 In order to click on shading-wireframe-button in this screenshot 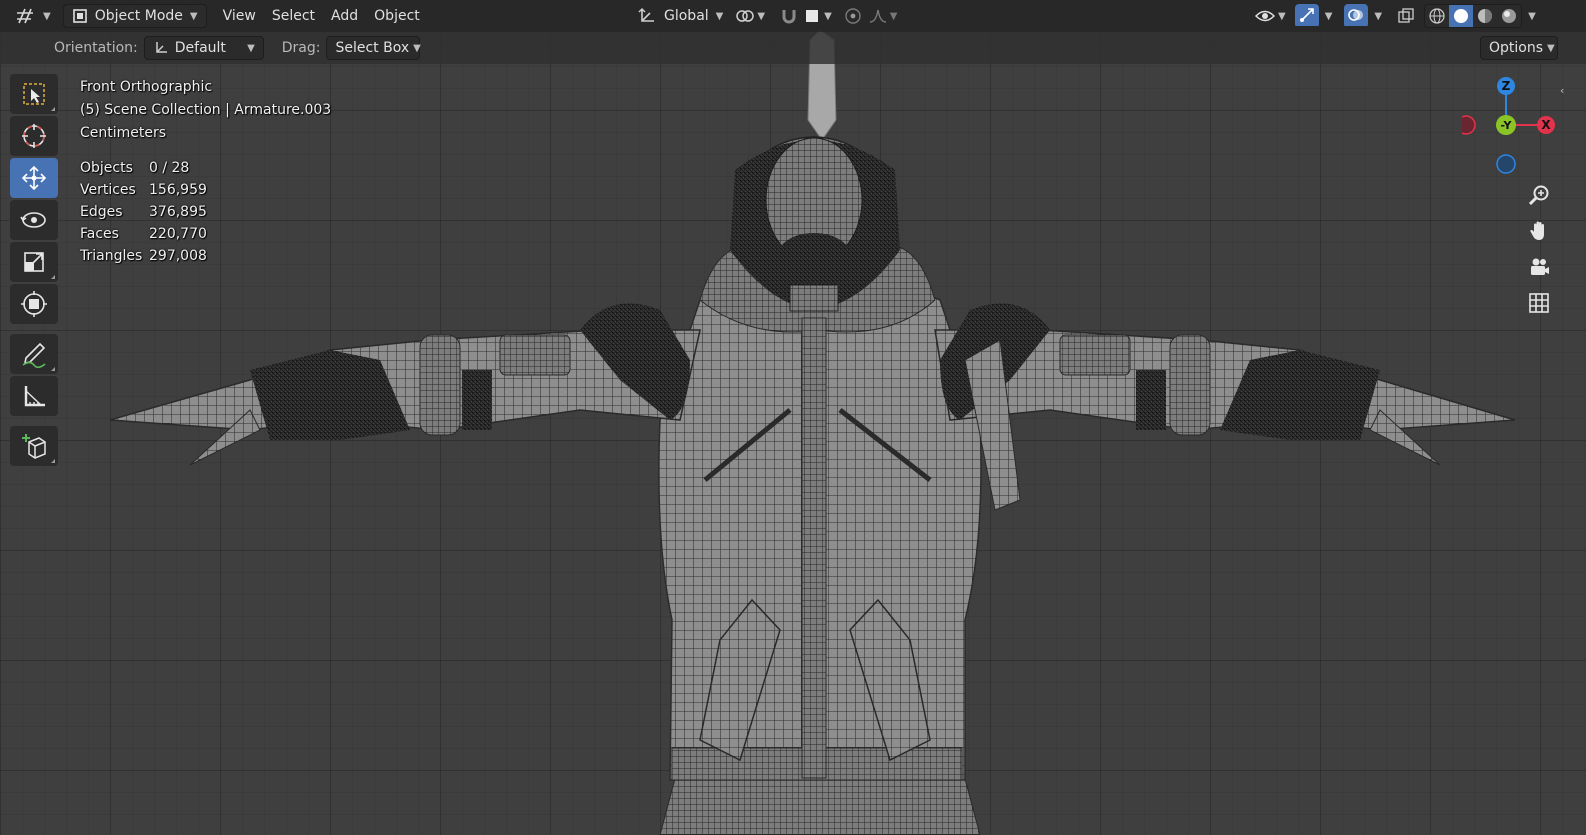, I will do `click(1437, 16)`.